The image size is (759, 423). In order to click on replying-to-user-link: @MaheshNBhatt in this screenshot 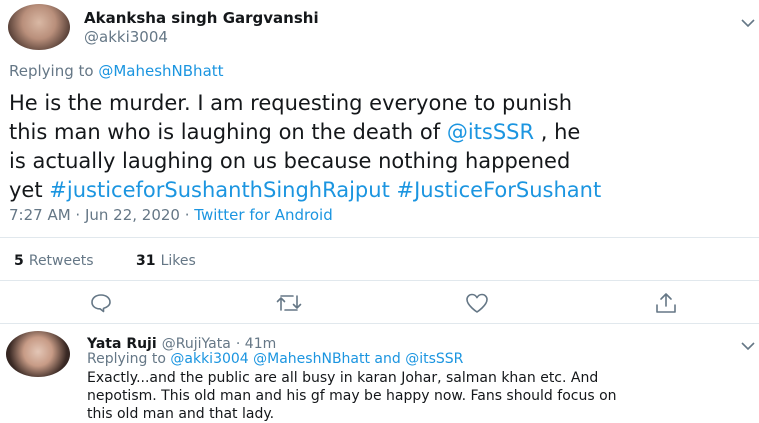, I will do `click(160, 71)`.